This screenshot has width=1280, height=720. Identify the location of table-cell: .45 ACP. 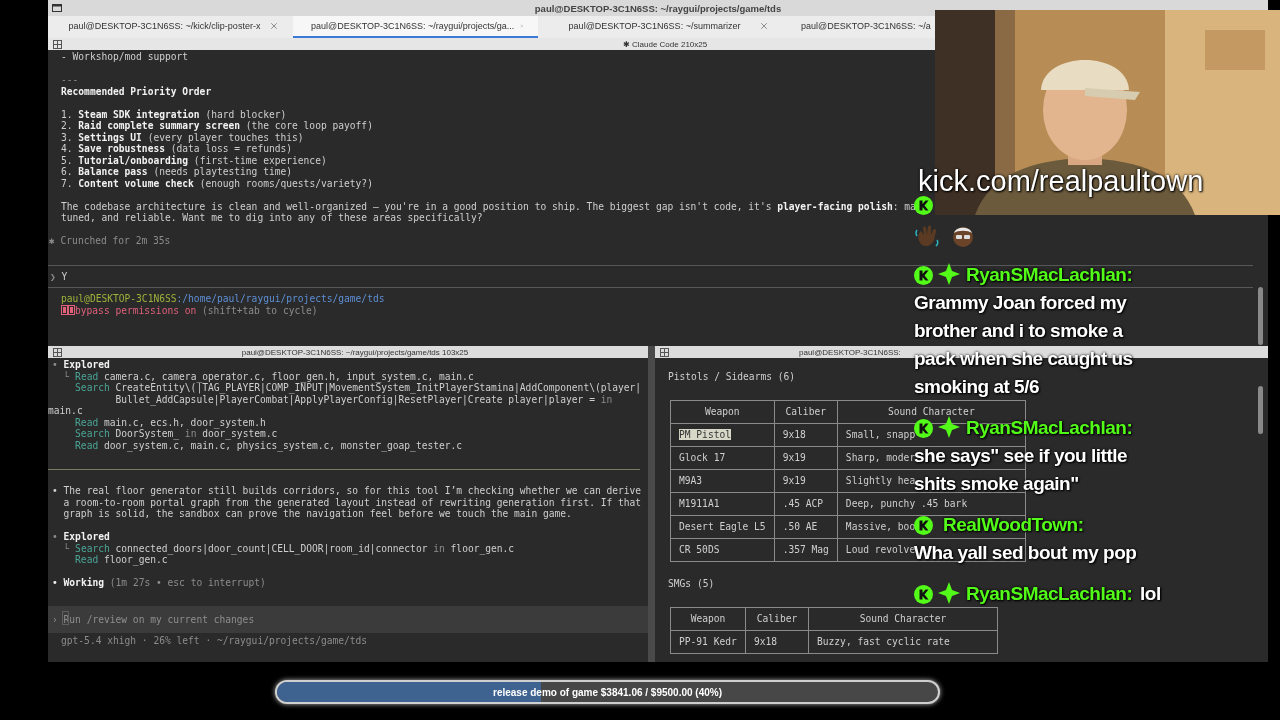
(803, 503).